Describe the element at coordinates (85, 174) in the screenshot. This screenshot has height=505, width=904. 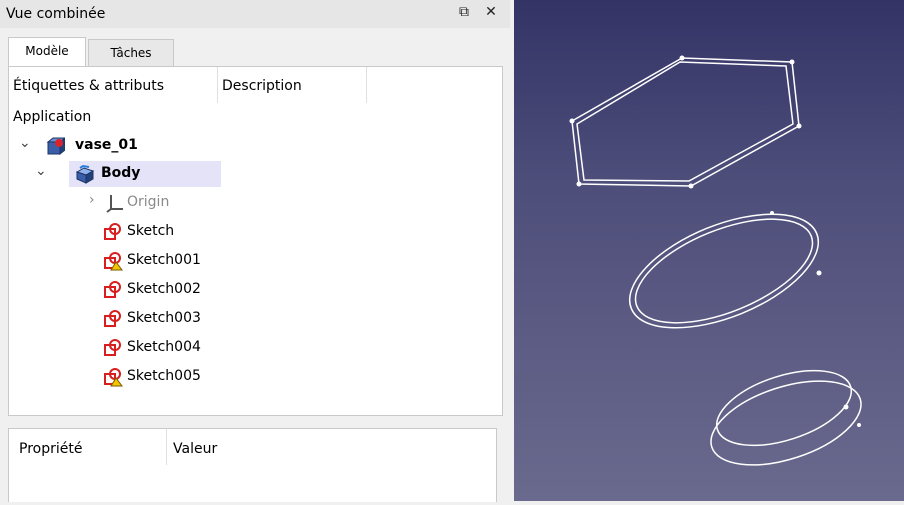
I see `body-icon` at that location.